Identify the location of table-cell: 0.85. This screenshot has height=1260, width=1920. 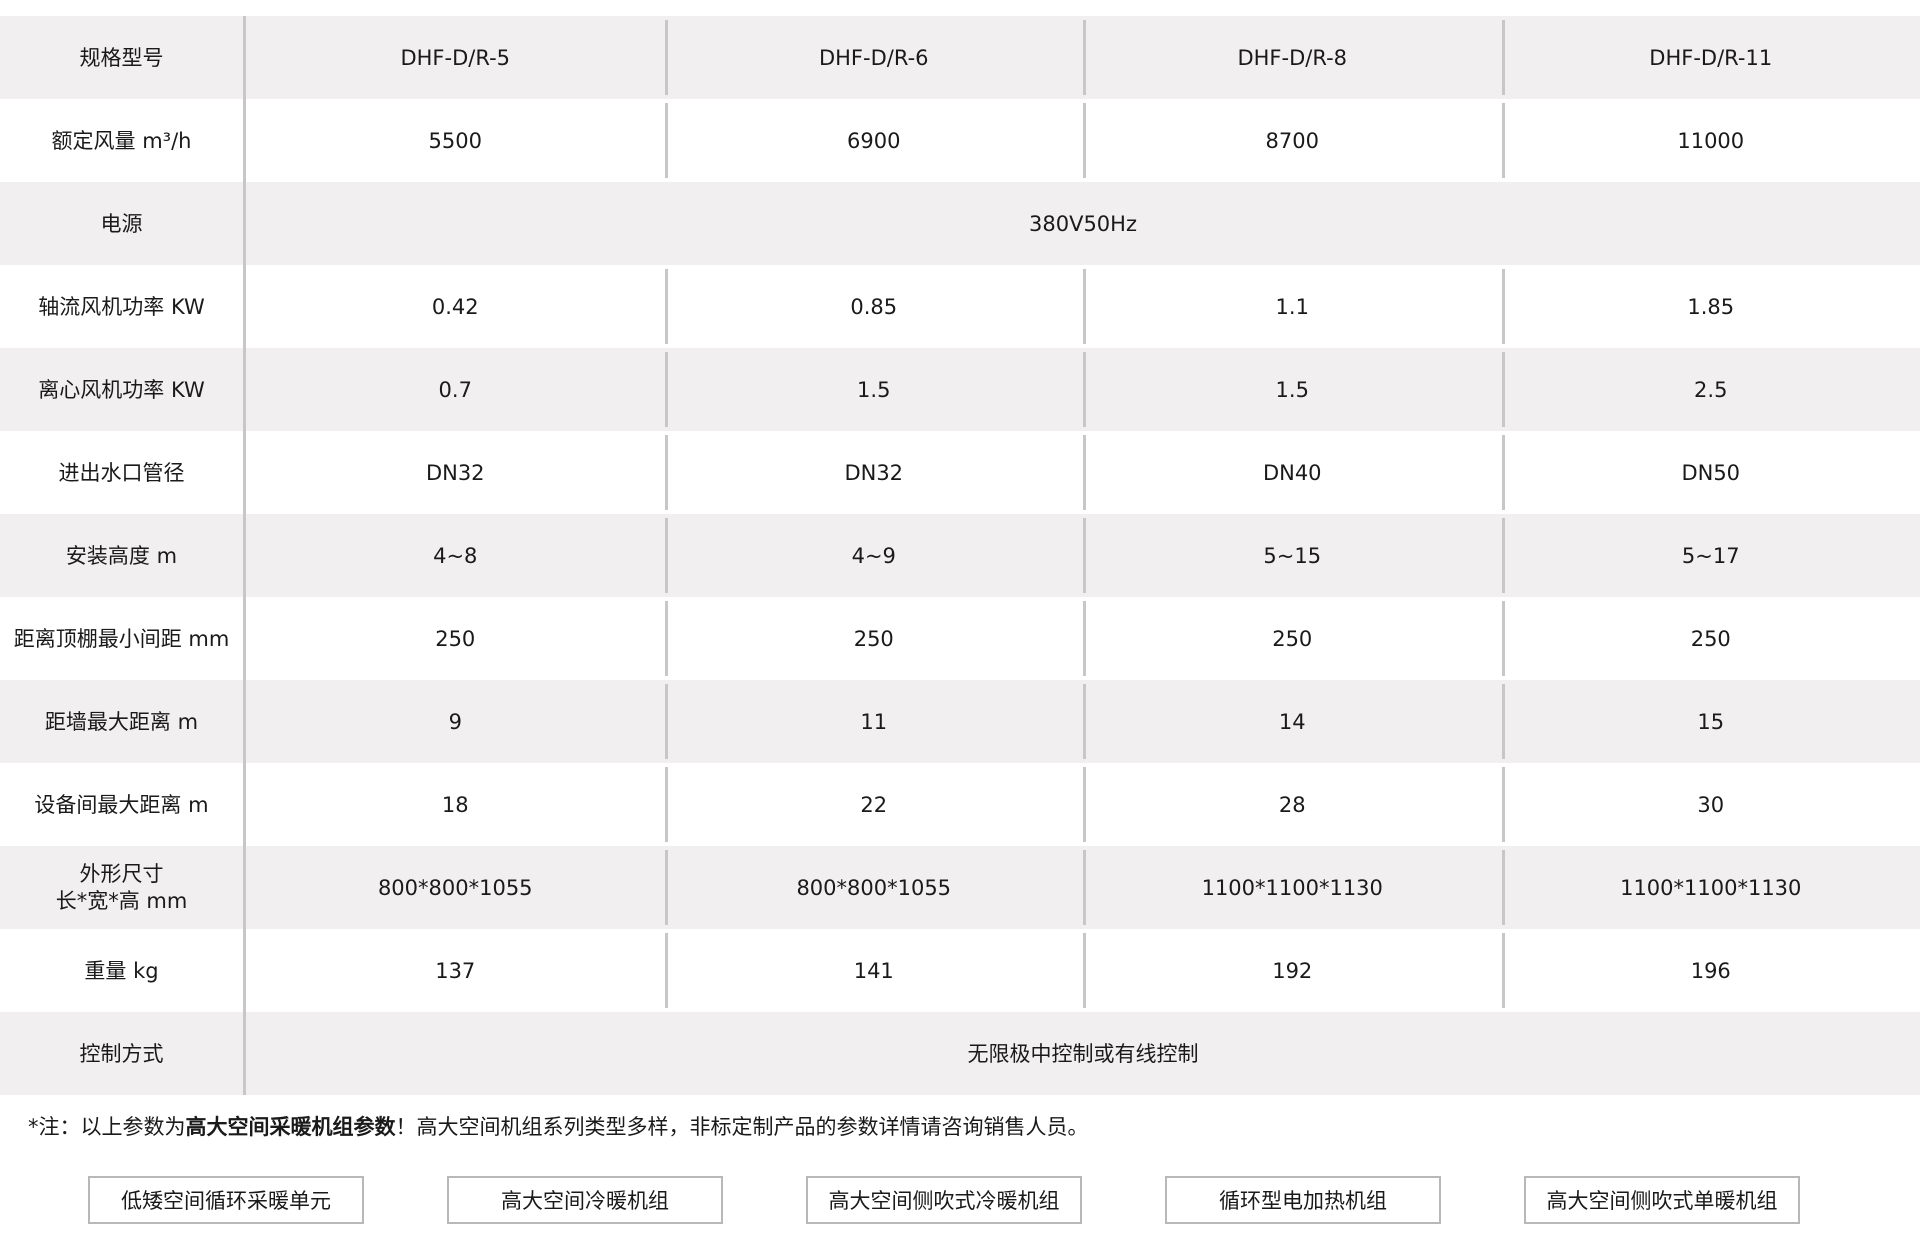
(874, 306).